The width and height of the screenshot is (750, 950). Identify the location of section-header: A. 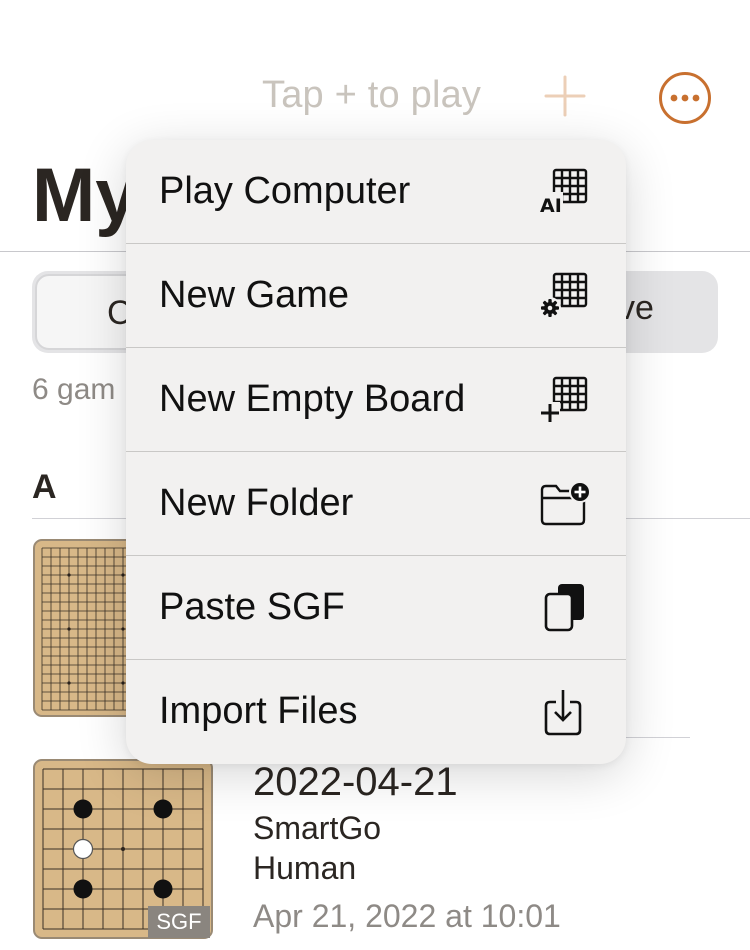
(44, 487).